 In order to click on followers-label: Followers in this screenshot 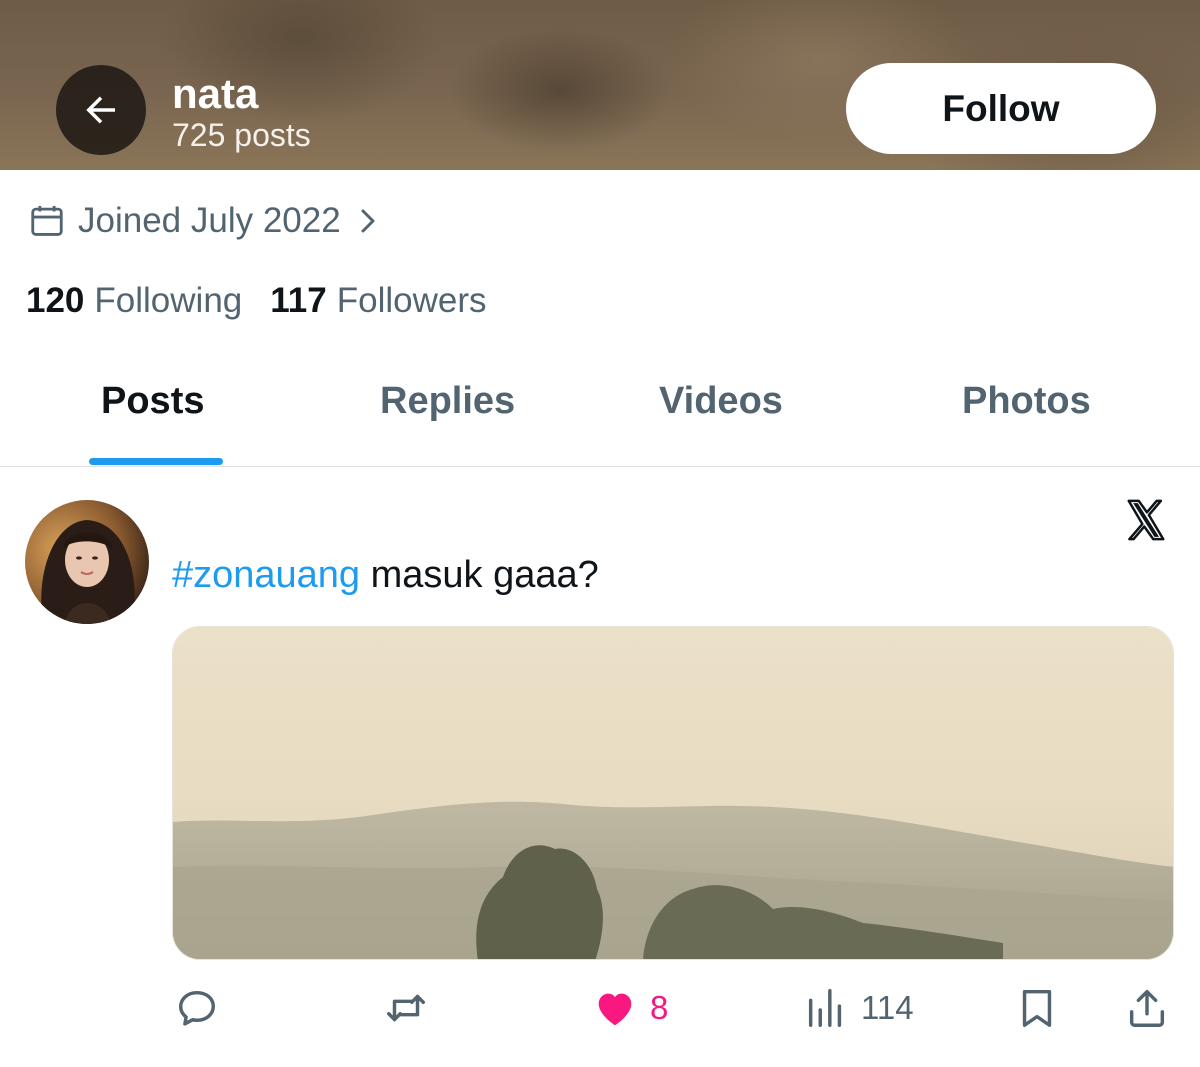, I will do `click(411, 300)`.